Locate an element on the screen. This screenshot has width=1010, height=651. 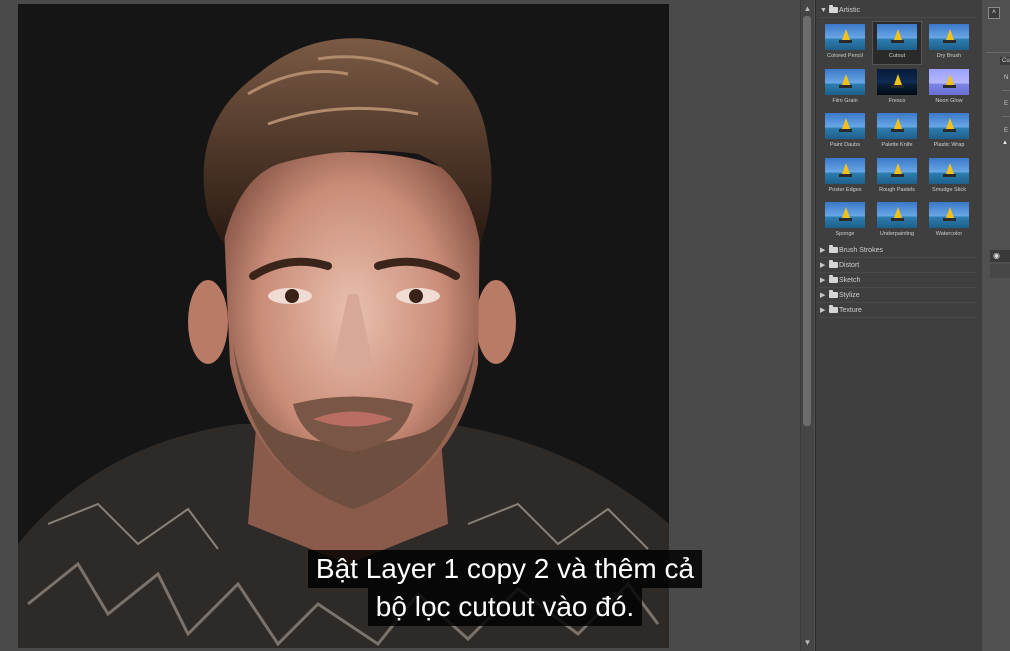
layer-row: ◉ is located at coordinates (1000, 256).